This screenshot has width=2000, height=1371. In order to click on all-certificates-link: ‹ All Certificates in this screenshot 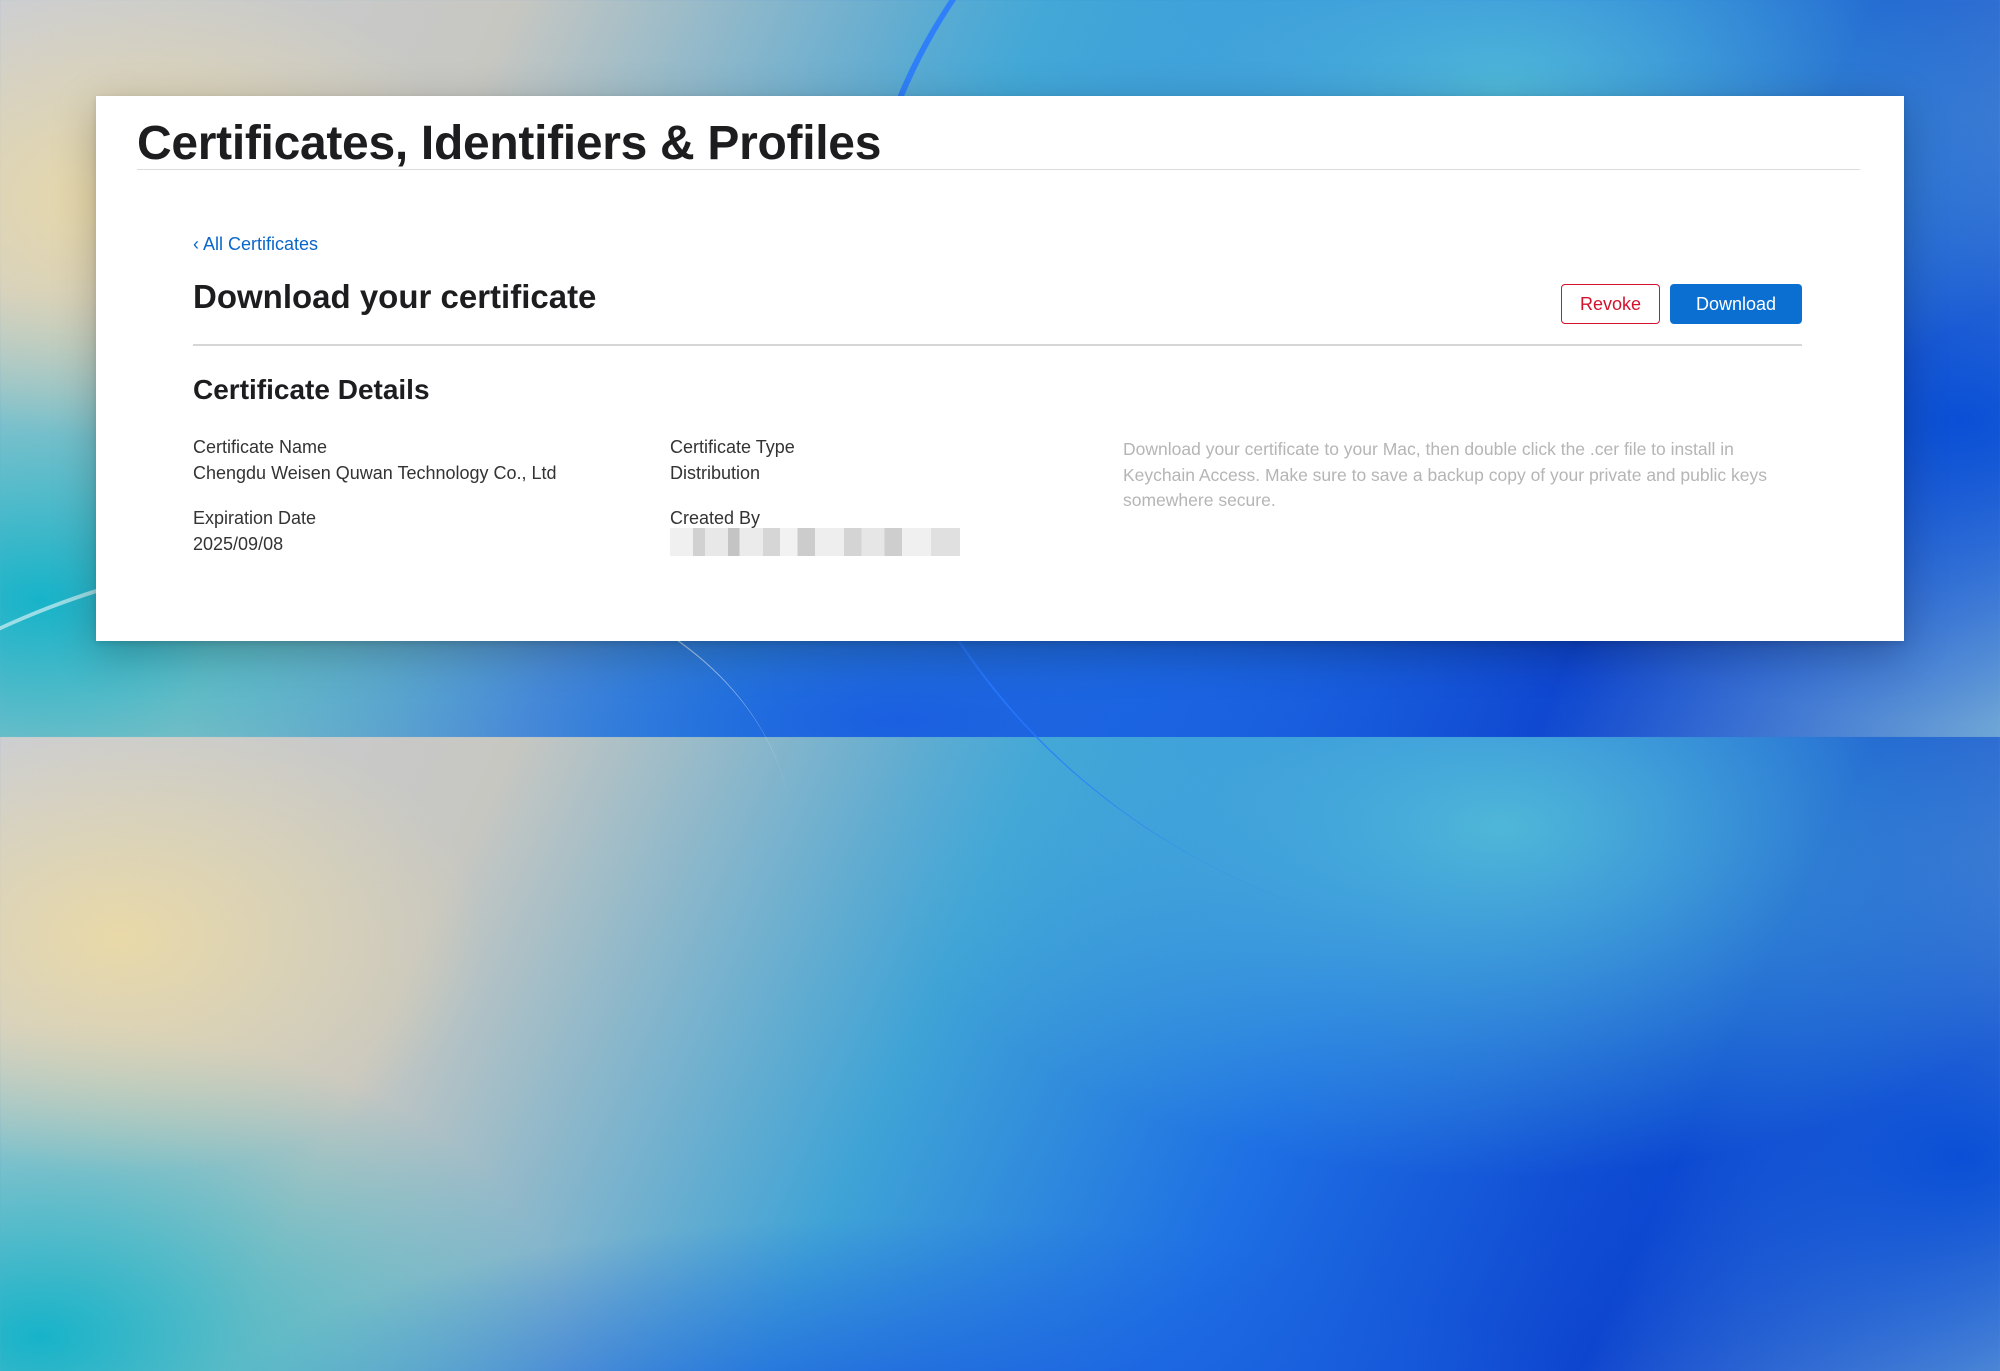, I will do `click(255, 244)`.